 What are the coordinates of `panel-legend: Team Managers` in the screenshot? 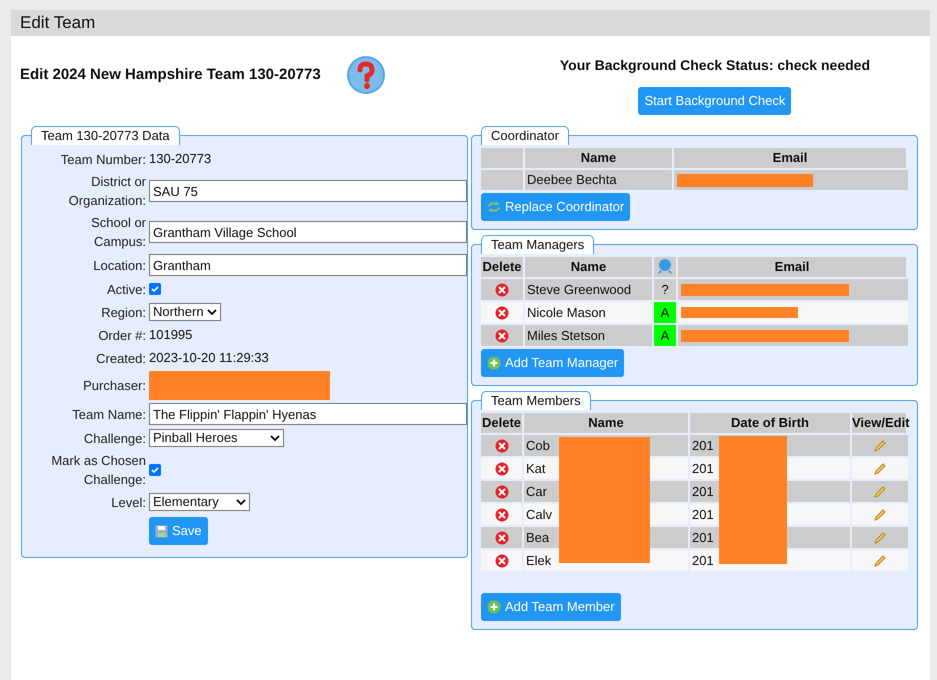 It's located at (537, 244).